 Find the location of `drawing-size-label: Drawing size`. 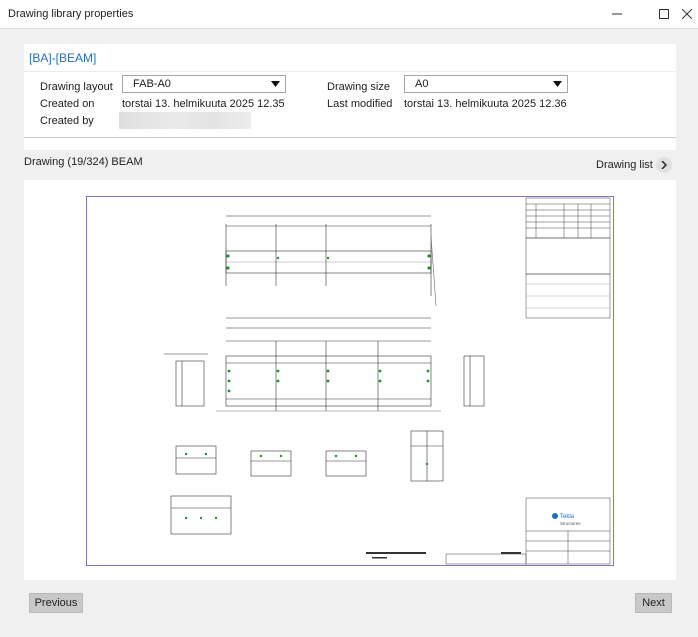

drawing-size-label: Drawing size is located at coordinates (358, 87).